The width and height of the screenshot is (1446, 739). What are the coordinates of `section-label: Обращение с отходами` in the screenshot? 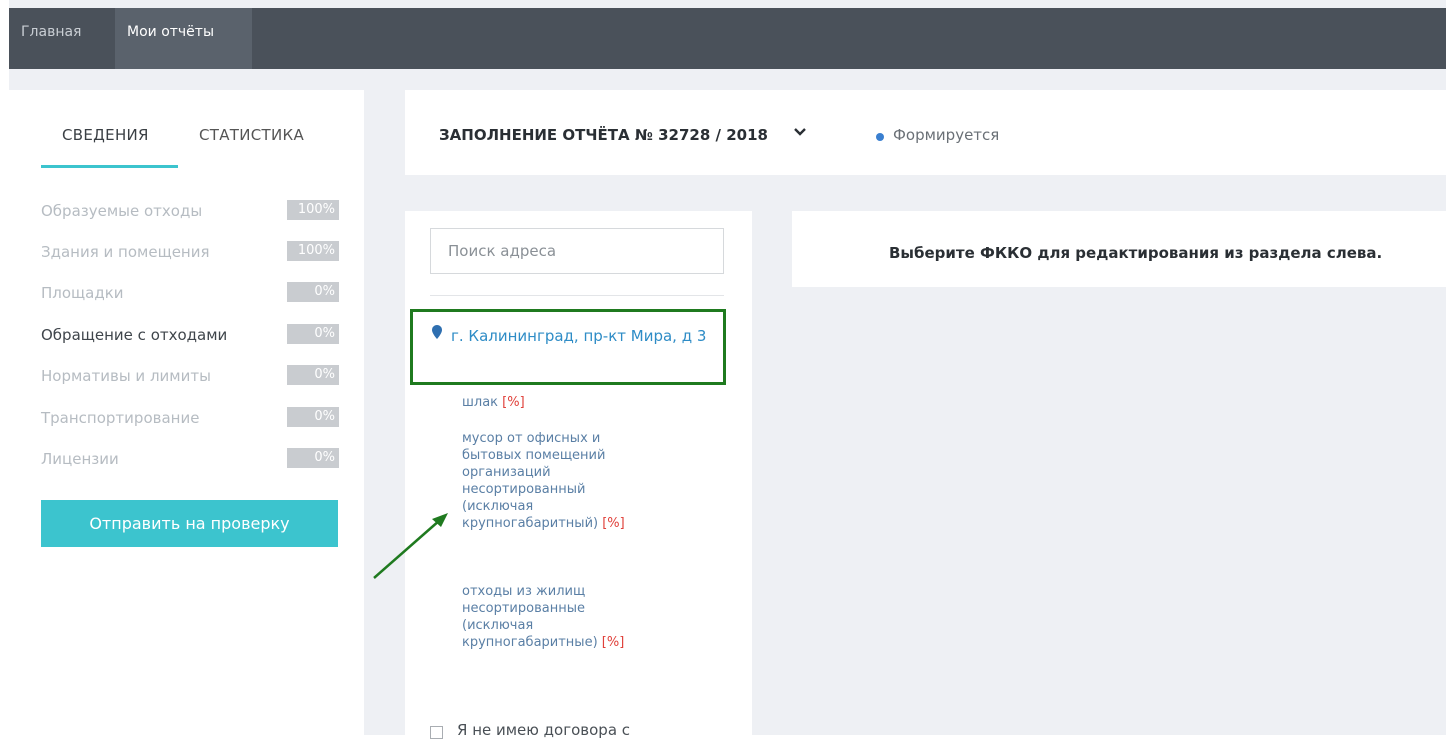 It's located at (134, 335).